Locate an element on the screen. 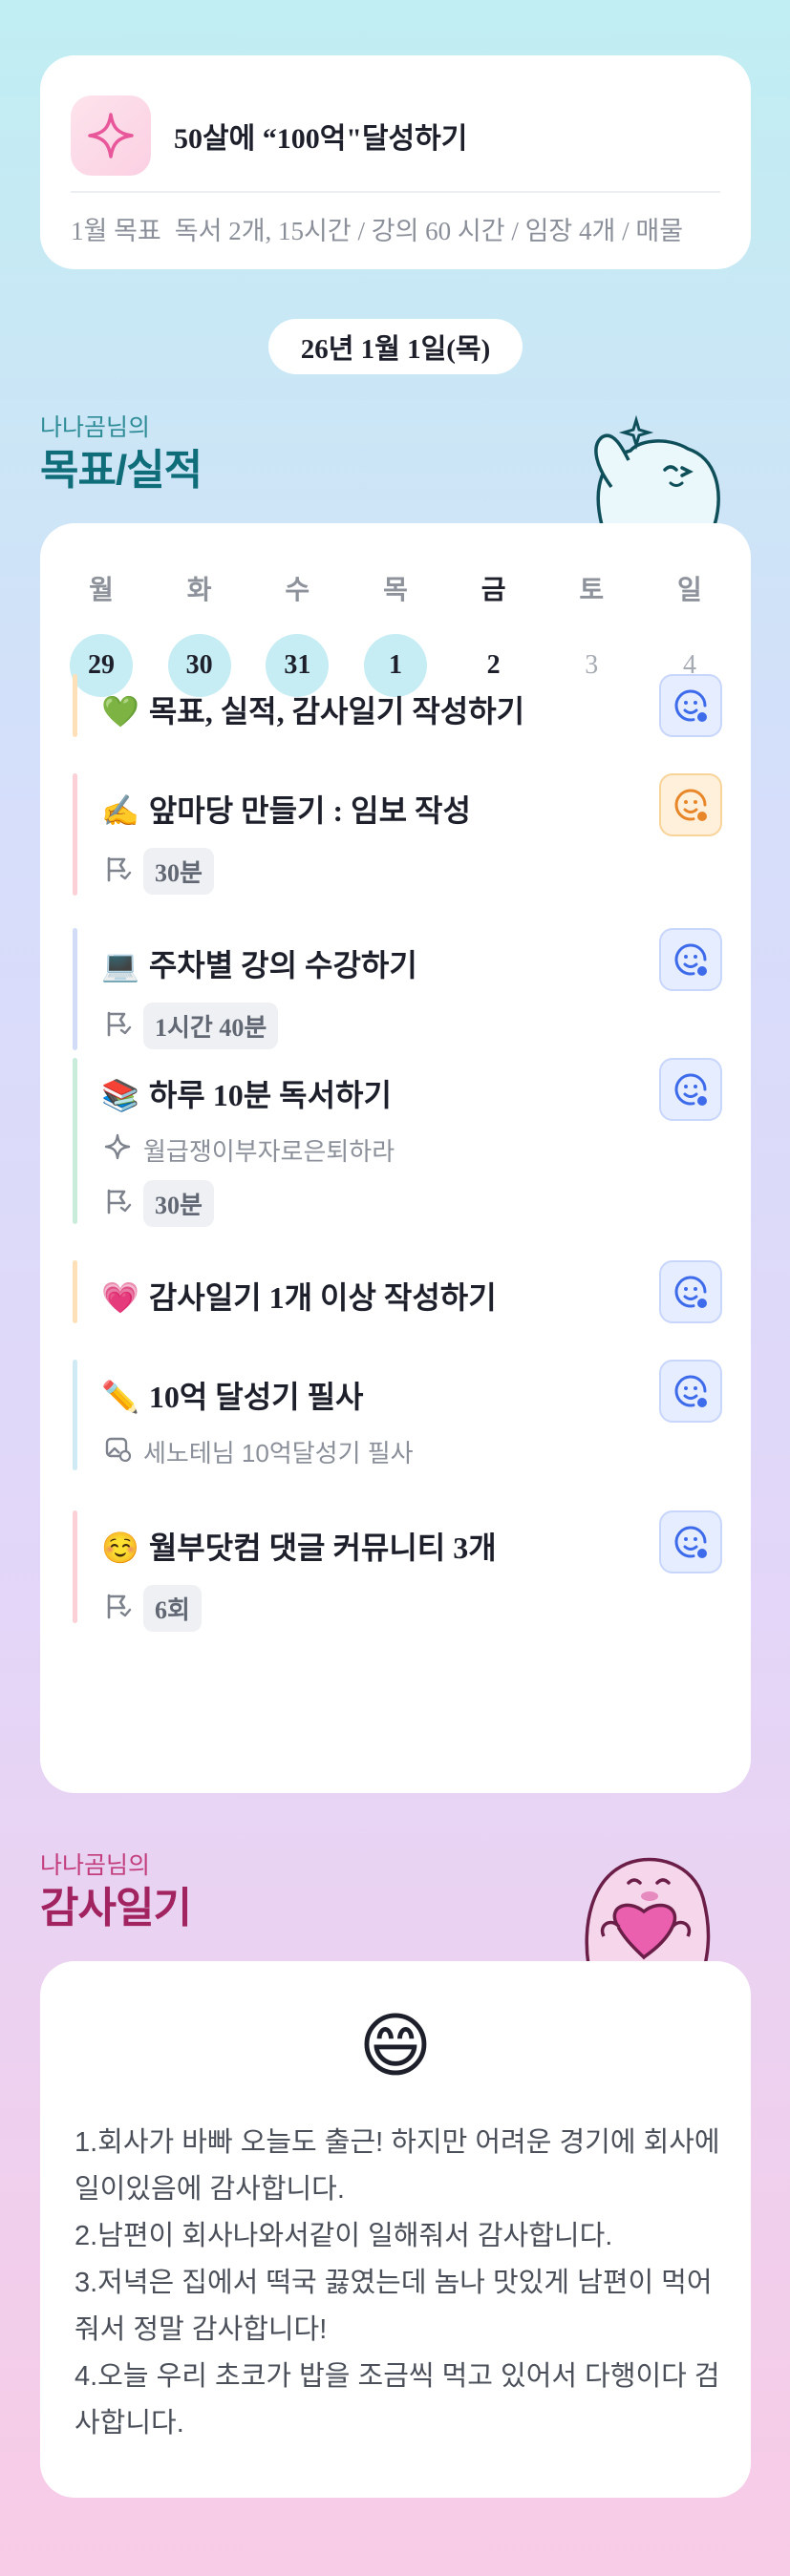  task-emoji-icon: ✏️ is located at coordinates (120, 1397).